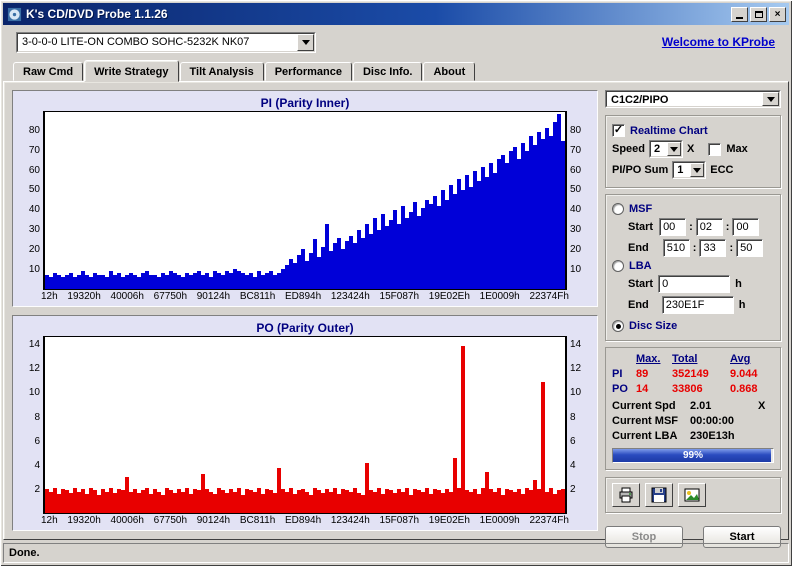 This screenshot has height=566, width=792. I want to click on lba-radio, so click(618, 266).